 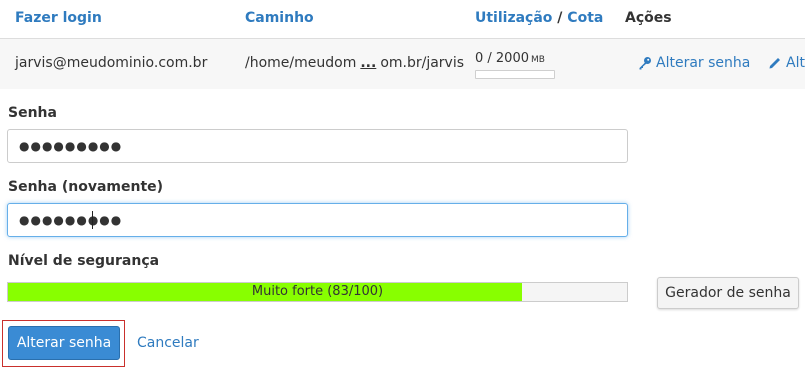 What do you see at coordinates (317, 220) in the screenshot?
I see `password-confirm-input` at bounding box center [317, 220].